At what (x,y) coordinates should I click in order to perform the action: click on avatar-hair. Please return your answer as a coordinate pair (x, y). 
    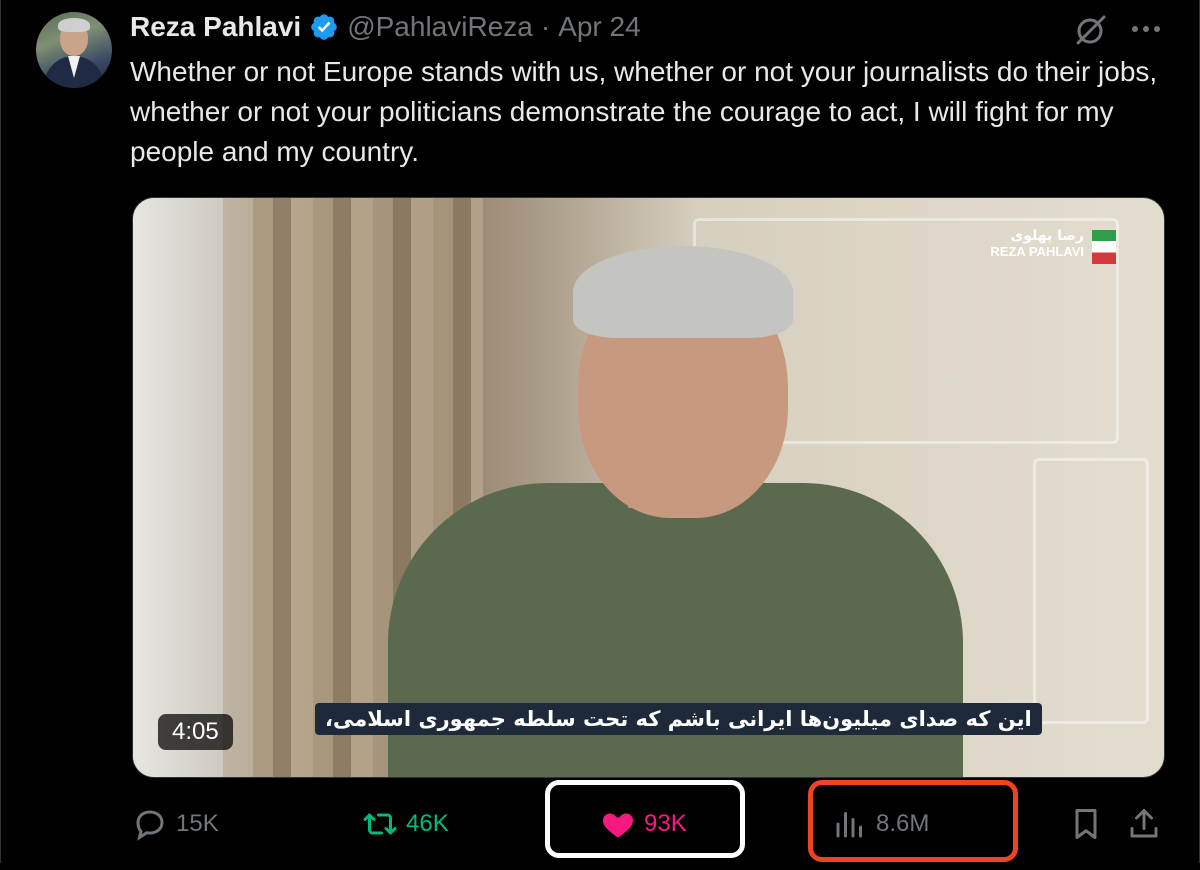
    Looking at the image, I should click on (74, 25).